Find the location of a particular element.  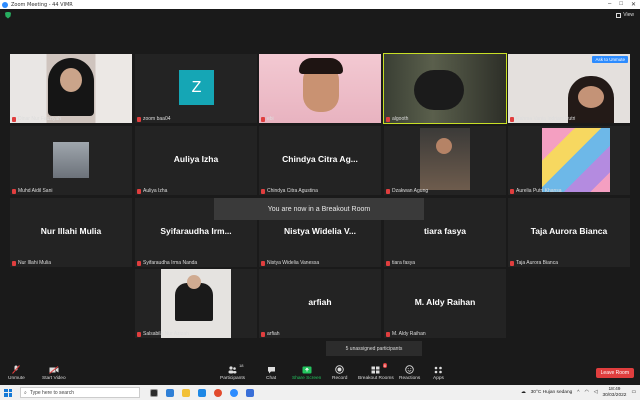

participant-name: Nistya Widelia Vanessa is located at coordinates (293, 263).